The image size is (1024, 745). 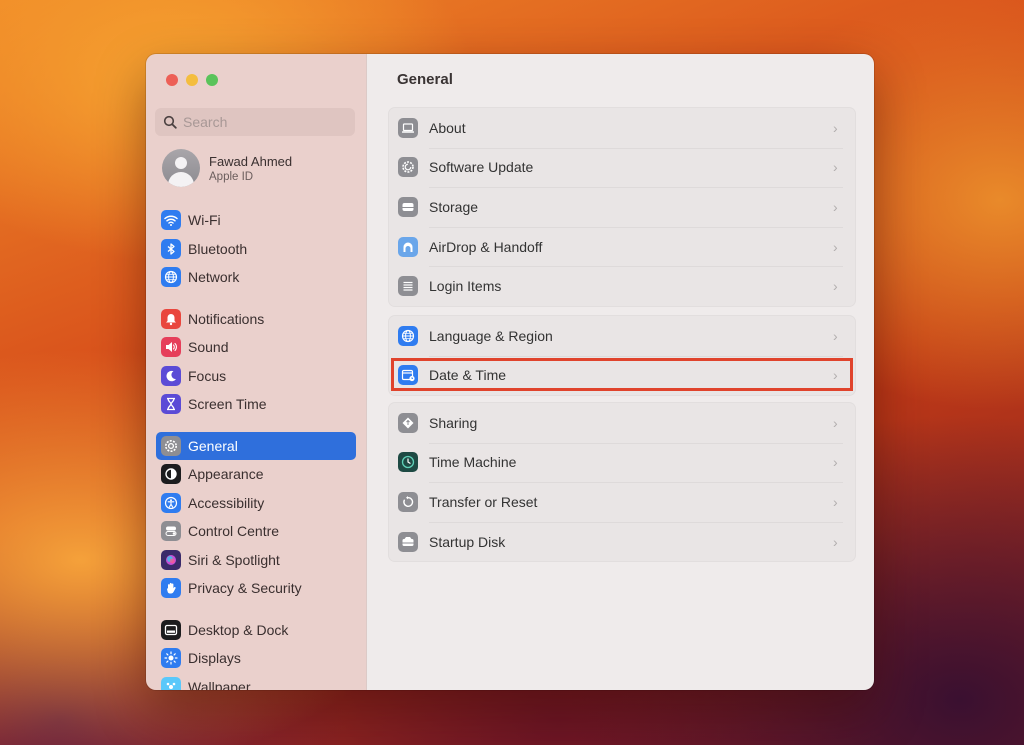 I want to click on dock-icon, so click(x=171, y=629).